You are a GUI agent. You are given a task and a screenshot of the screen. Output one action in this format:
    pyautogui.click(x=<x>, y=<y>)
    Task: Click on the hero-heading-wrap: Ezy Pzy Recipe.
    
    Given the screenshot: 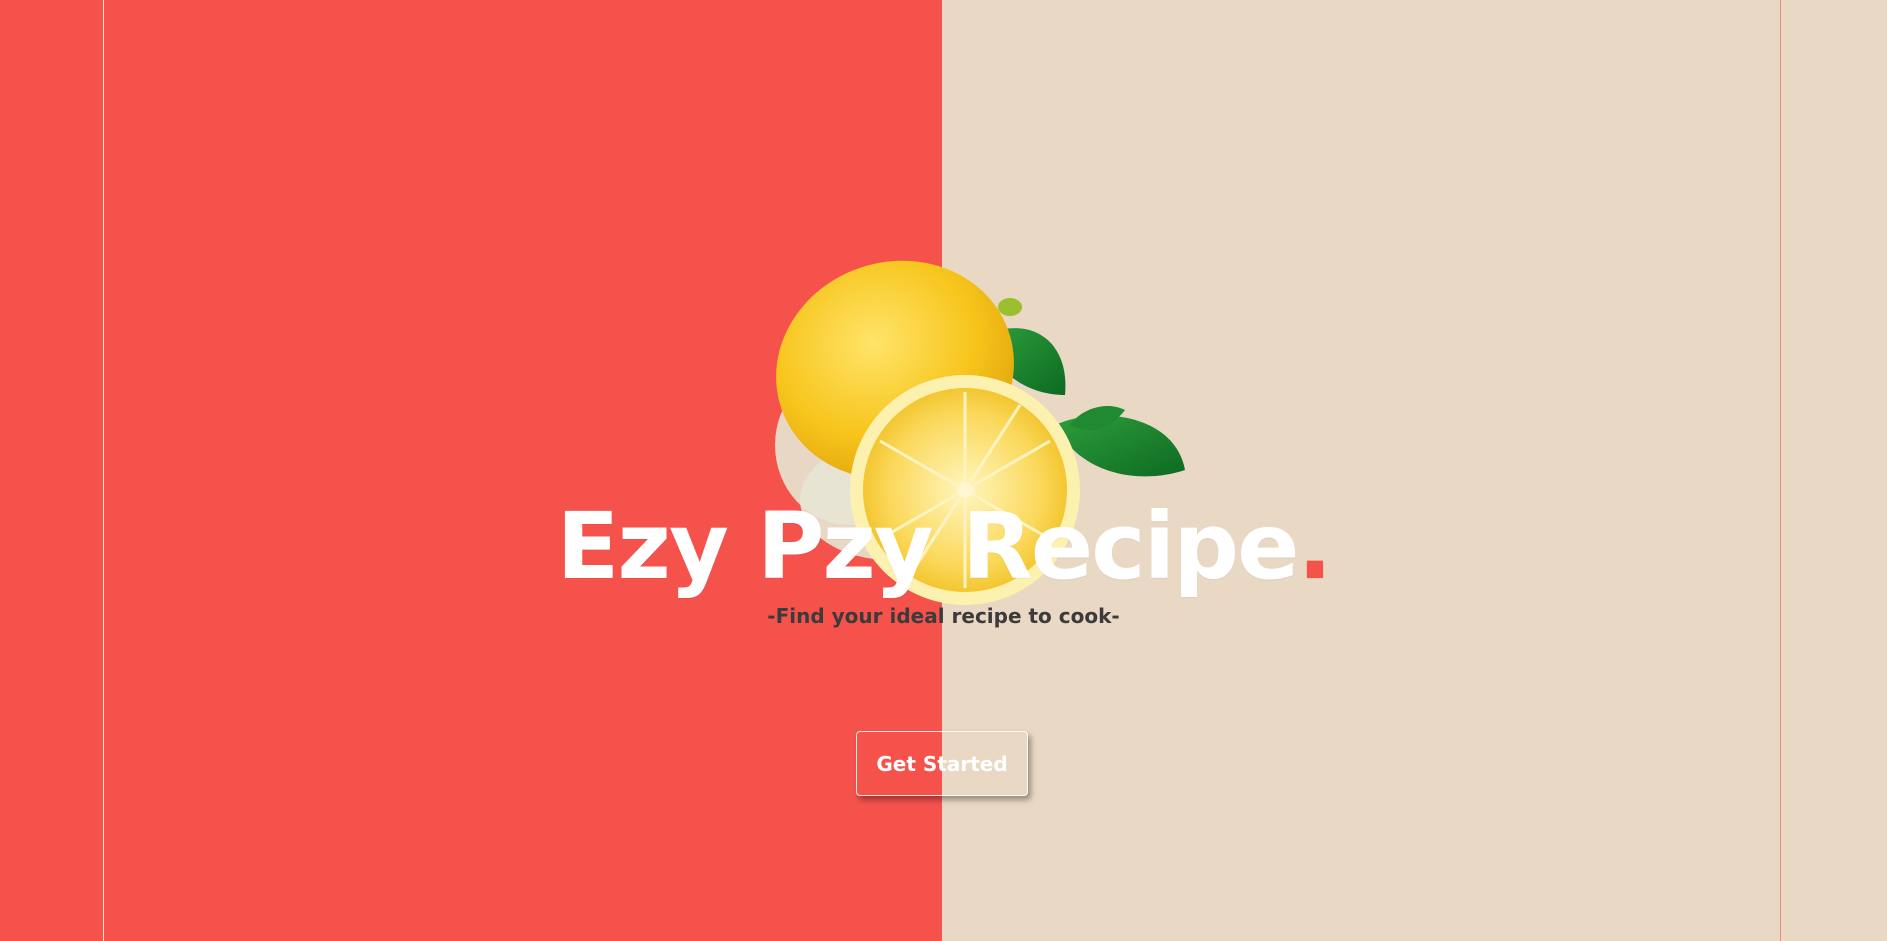 What is the action you would take?
    pyautogui.click(x=943, y=547)
    